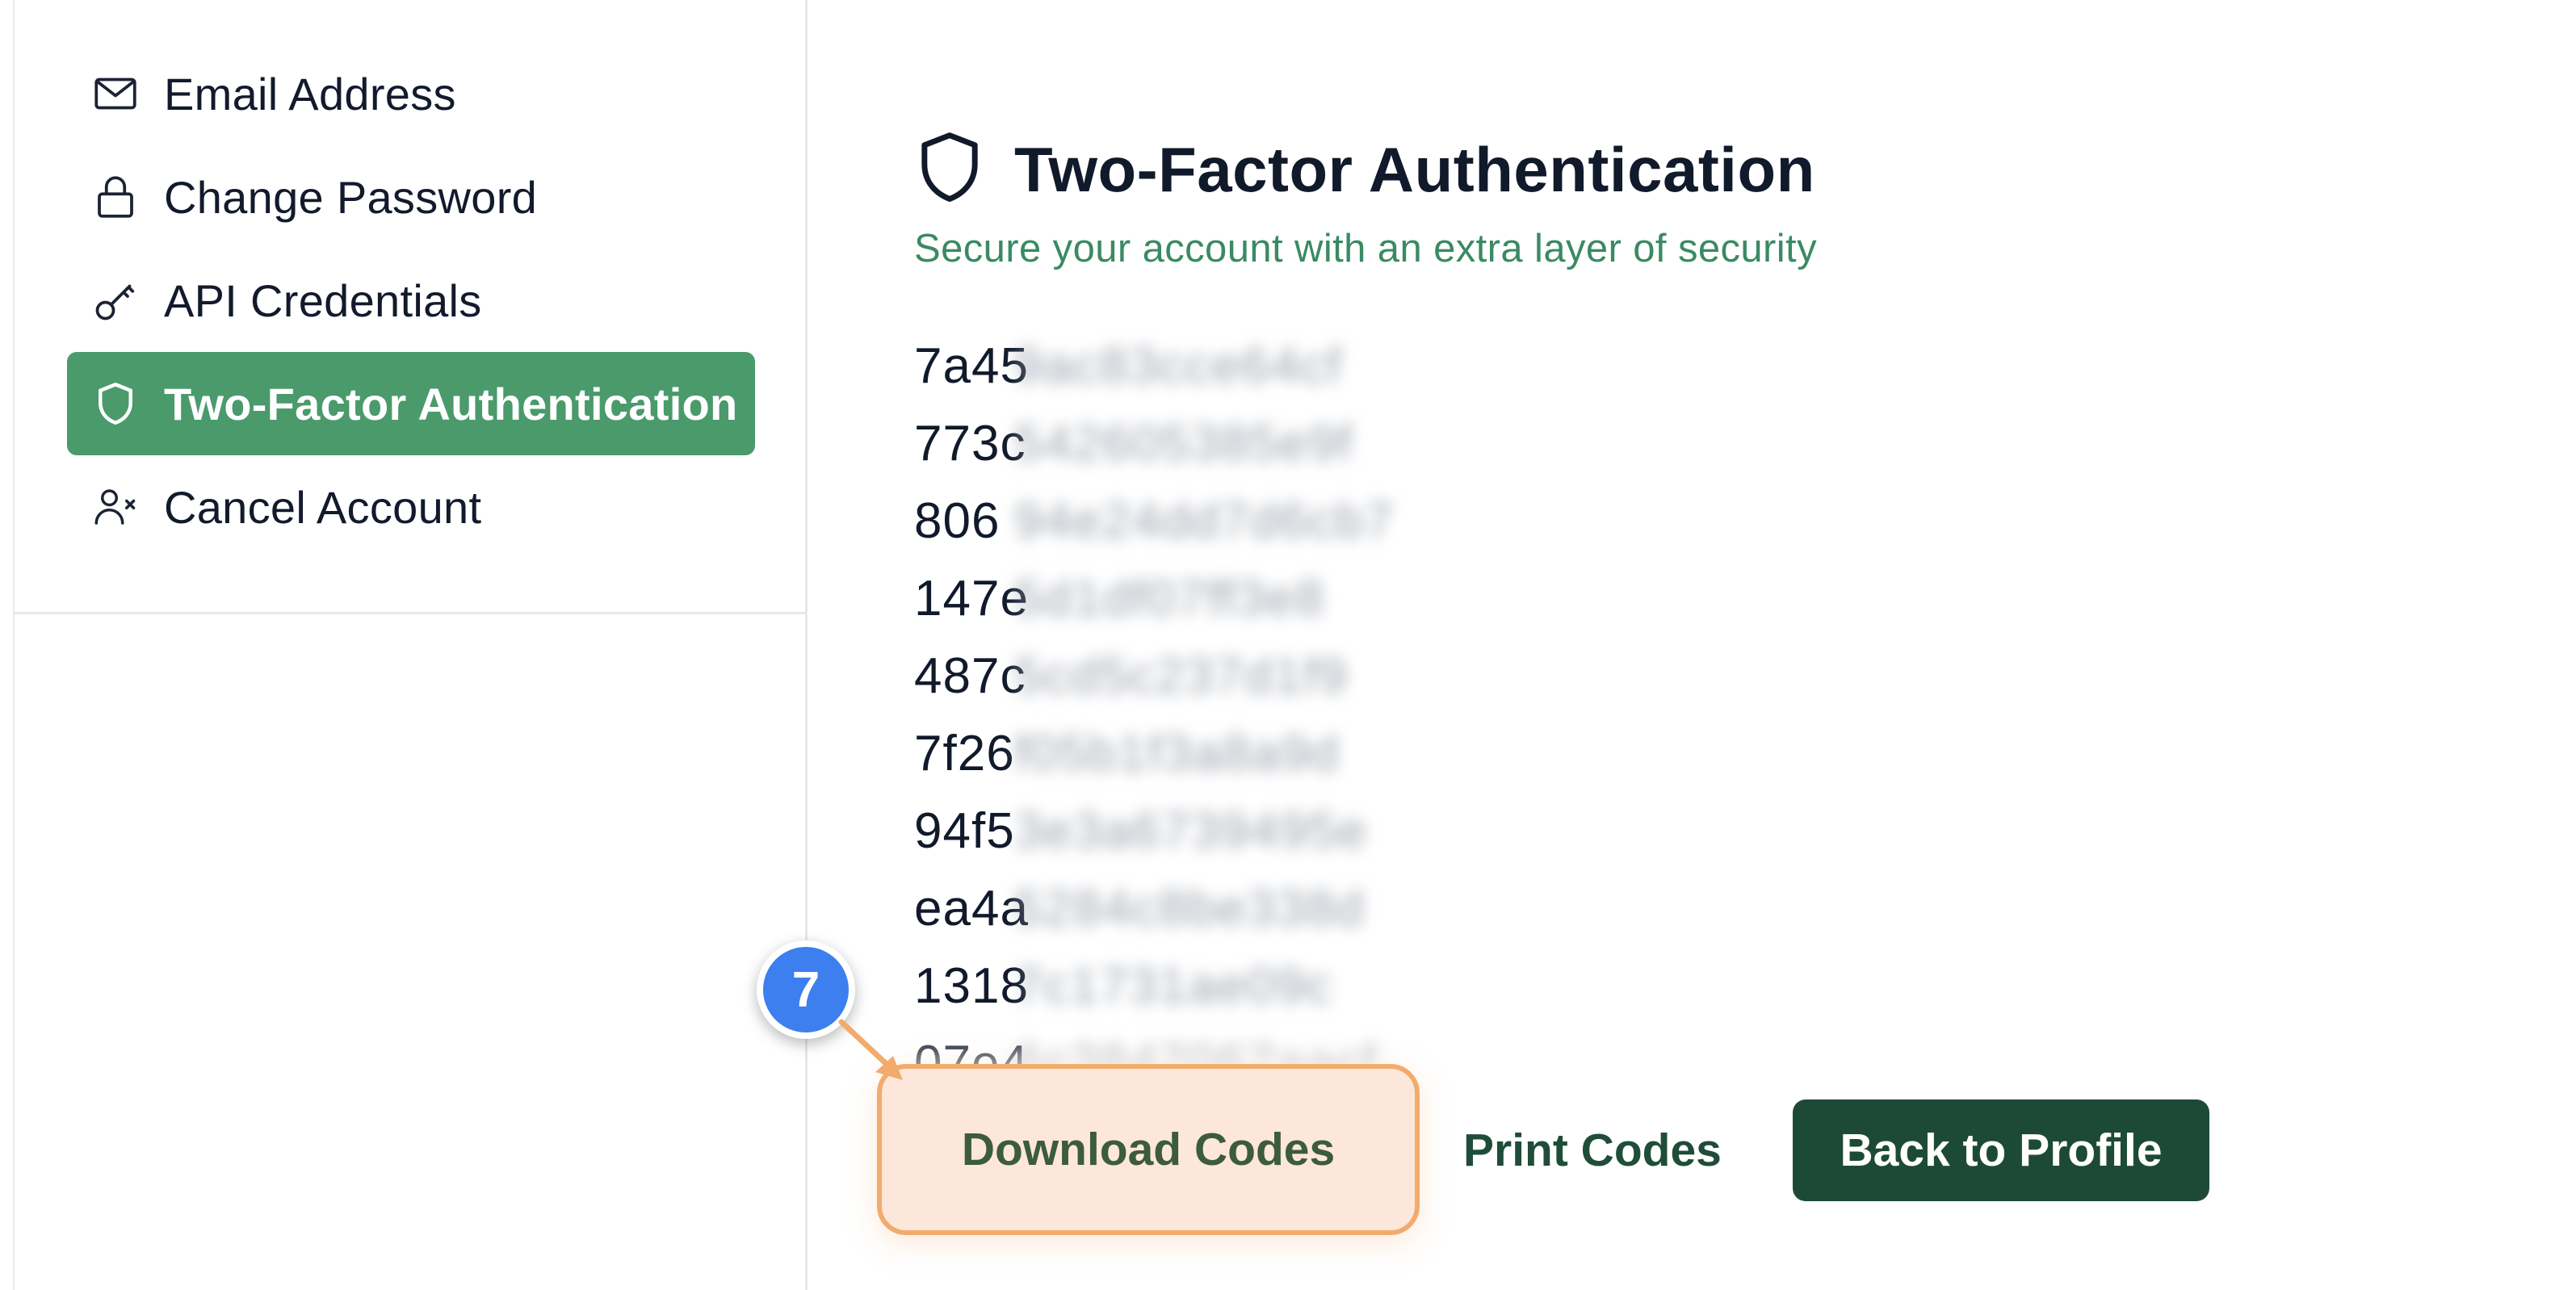 Image resolution: width=2576 pixels, height=1290 pixels. Describe the element at coordinates (323, 300) in the screenshot. I see `sidebar-item-label: API Credentials` at that location.